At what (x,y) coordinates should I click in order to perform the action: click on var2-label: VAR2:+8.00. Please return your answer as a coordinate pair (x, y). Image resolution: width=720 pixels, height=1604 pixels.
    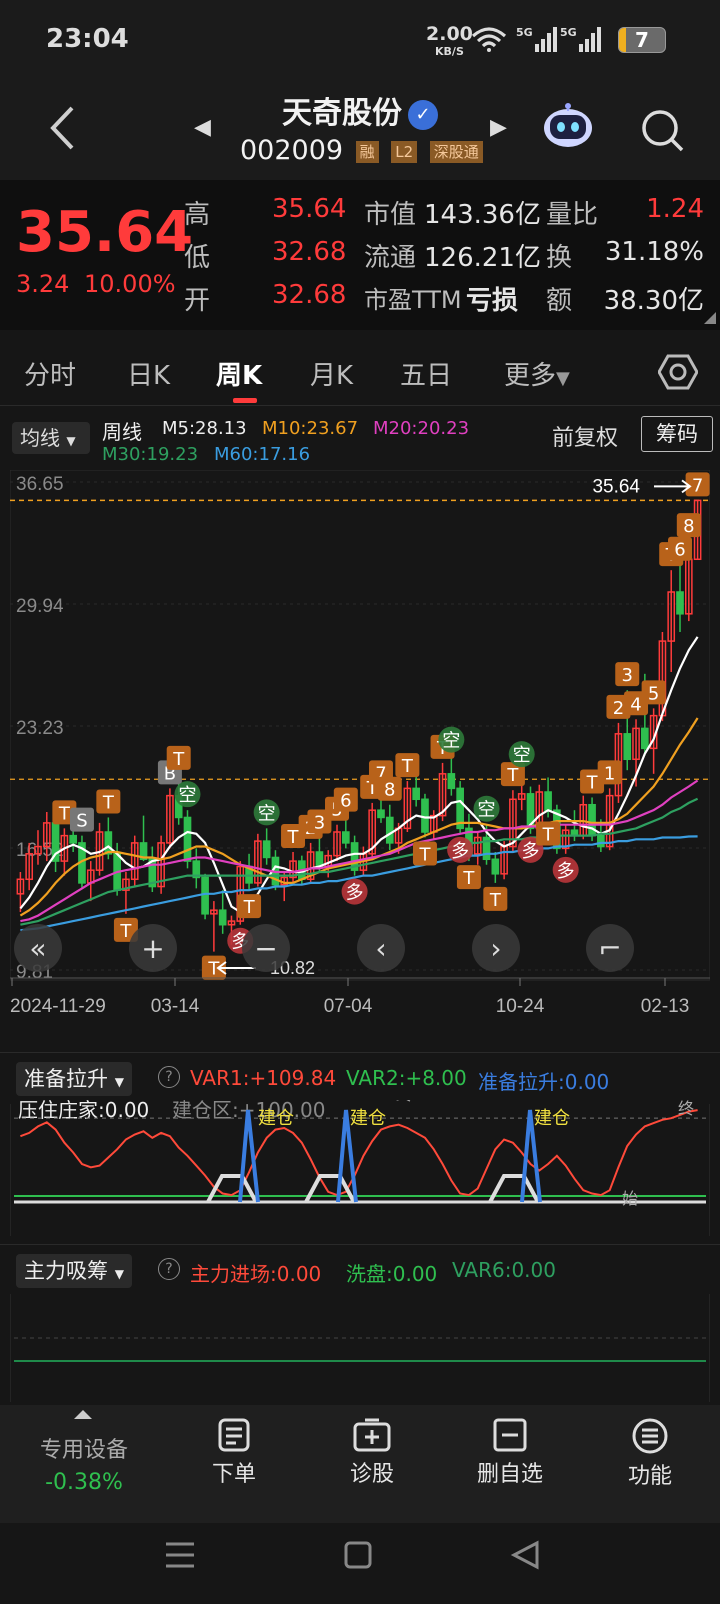
    Looking at the image, I should click on (406, 1078).